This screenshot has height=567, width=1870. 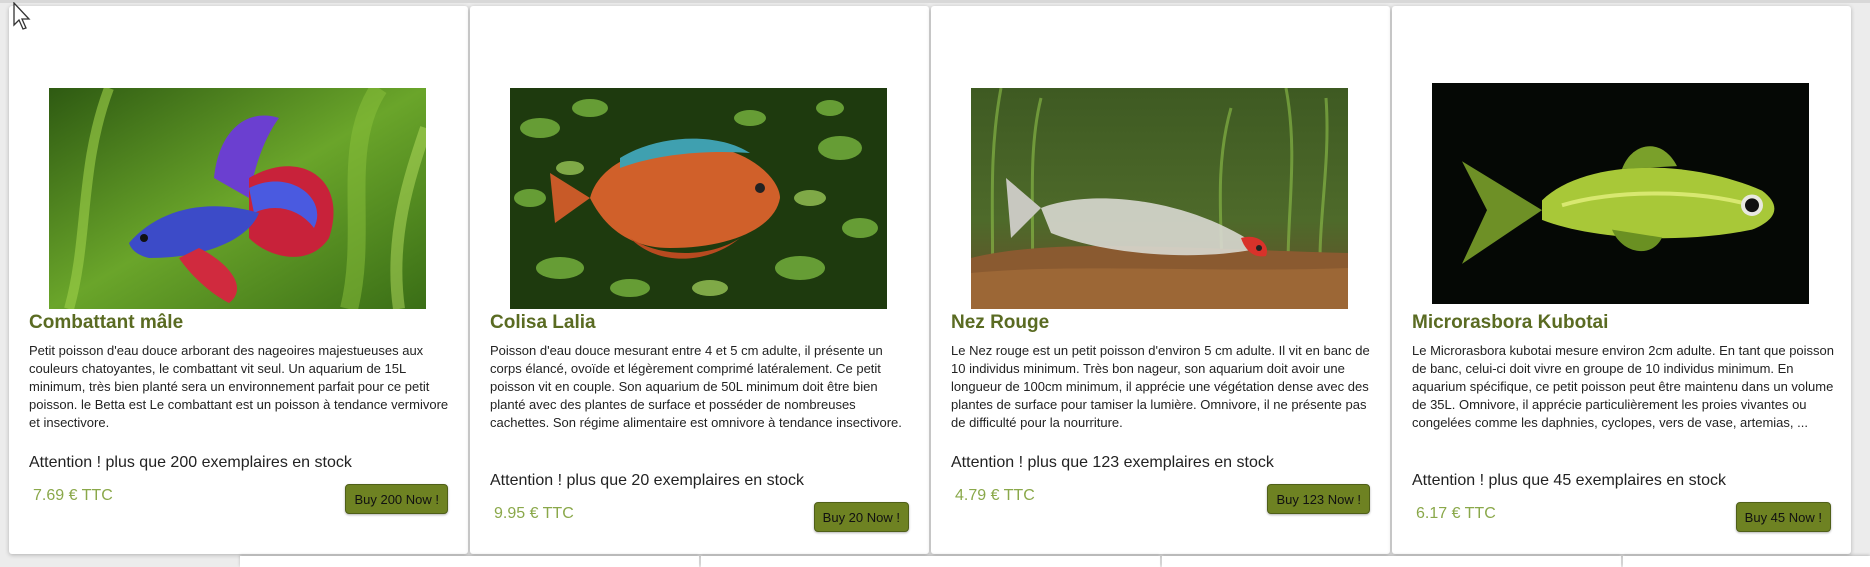 What do you see at coordinates (935, 1) in the screenshot?
I see `top-border` at bounding box center [935, 1].